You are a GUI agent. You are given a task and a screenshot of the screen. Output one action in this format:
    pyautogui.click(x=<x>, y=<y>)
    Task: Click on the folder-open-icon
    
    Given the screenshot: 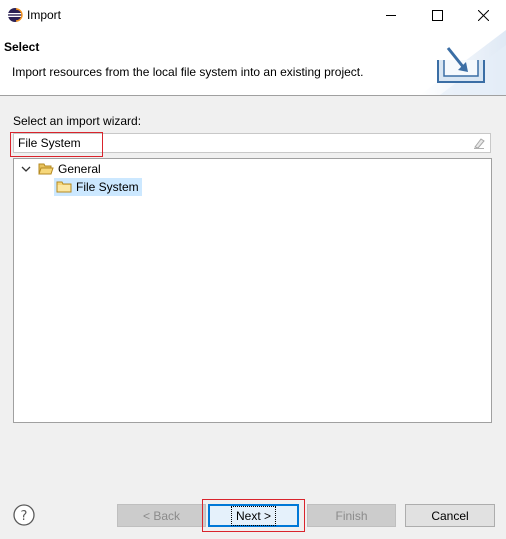 What is the action you would take?
    pyautogui.click(x=46, y=169)
    